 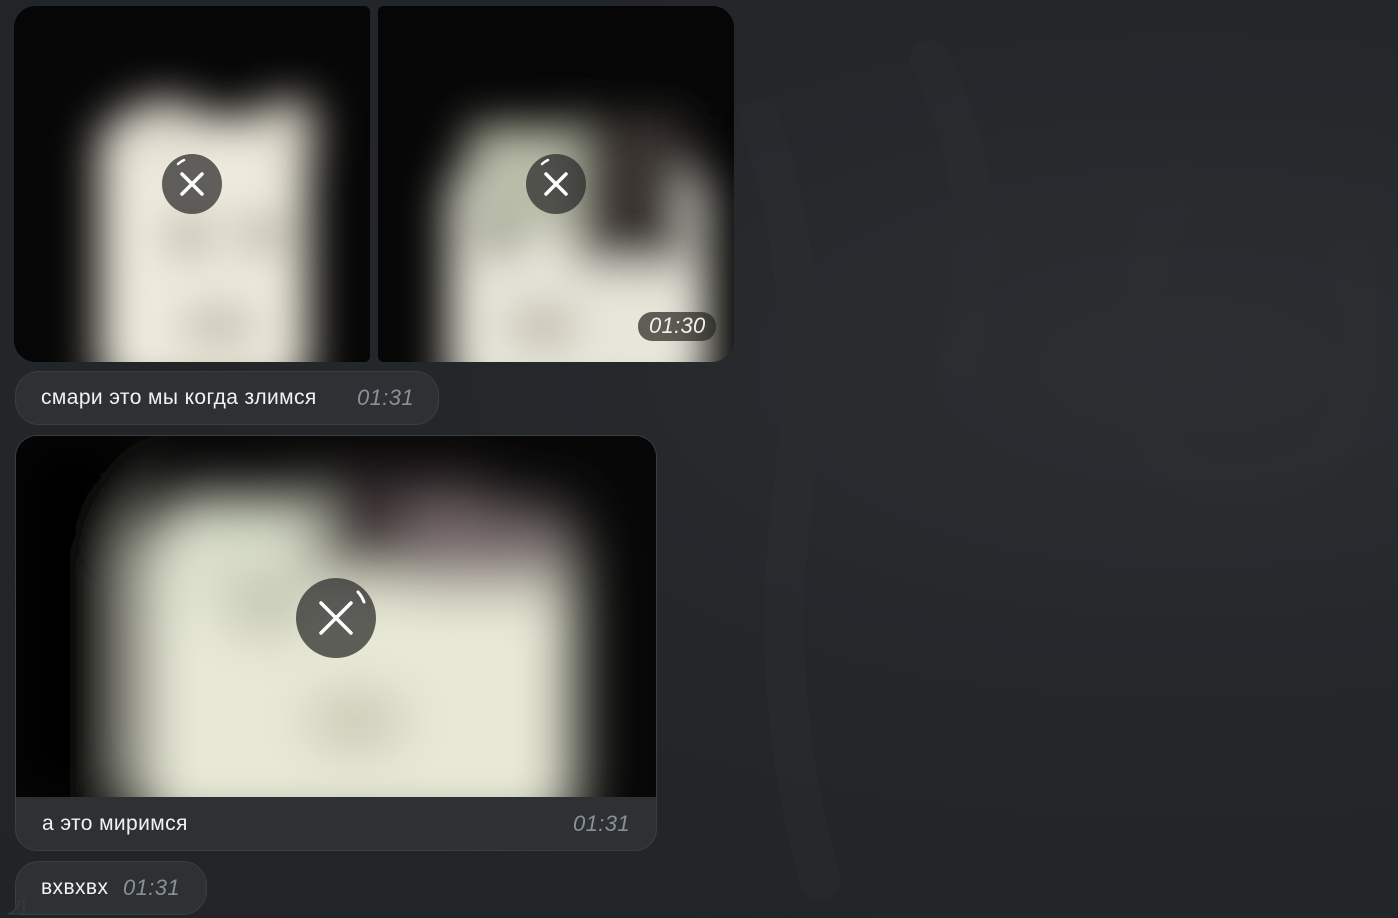 I want to click on album-photo-2: 01:30, so click(x=556, y=184).